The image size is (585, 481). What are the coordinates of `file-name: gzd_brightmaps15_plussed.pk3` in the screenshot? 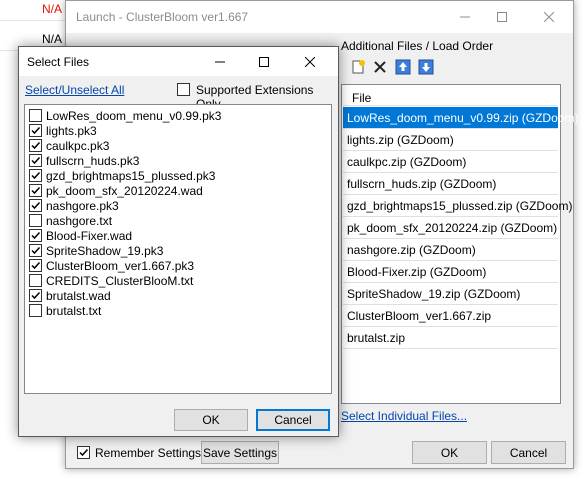 It's located at (131, 175).